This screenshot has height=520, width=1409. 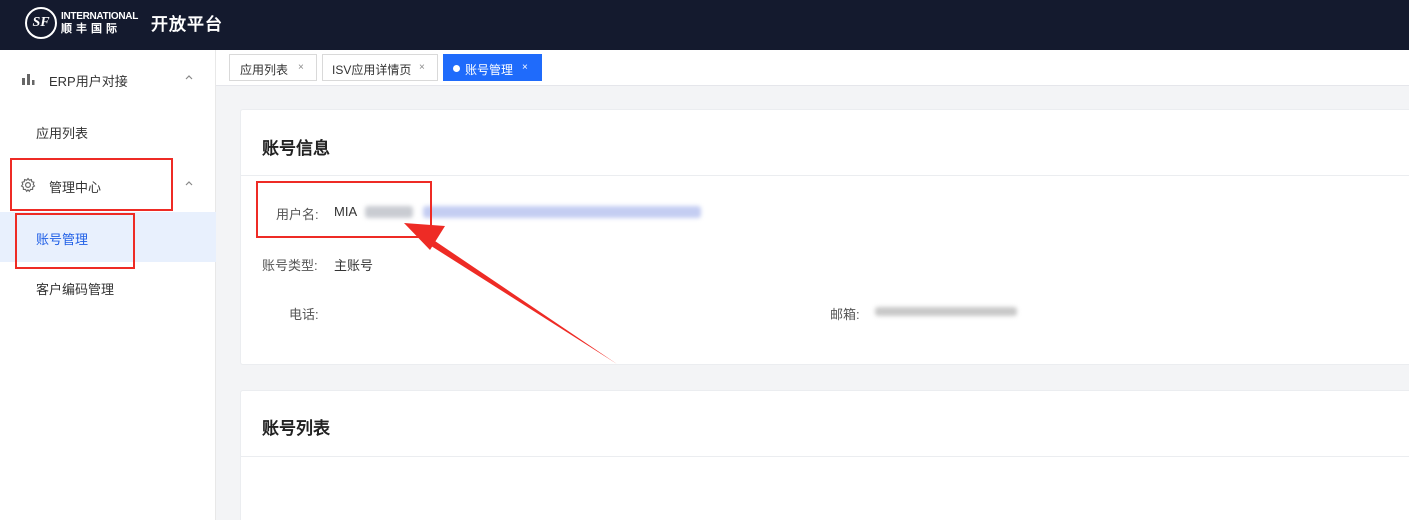 What do you see at coordinates (108, 185) in the screenshot?
I see `sidebar-group-management: 管理中心` at bounding box center [108, 185].